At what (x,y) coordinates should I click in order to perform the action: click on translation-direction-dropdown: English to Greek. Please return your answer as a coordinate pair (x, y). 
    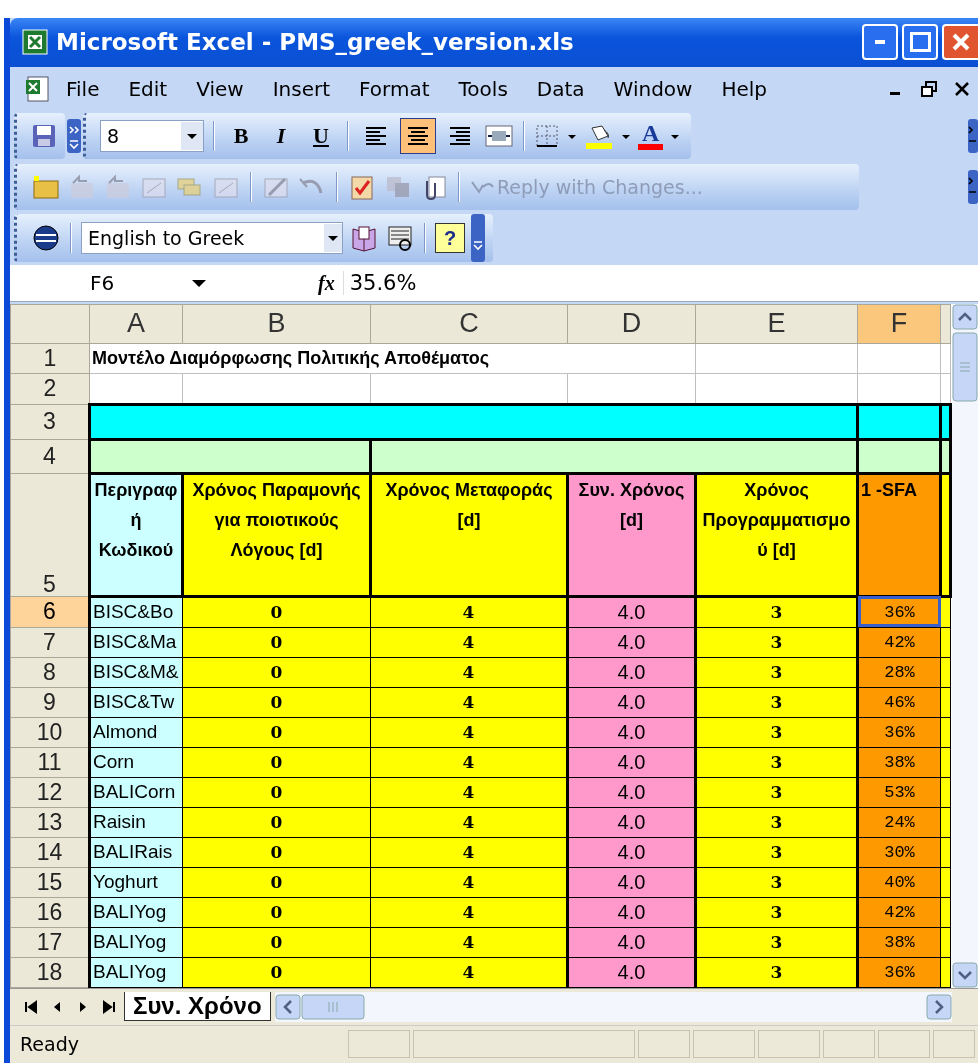
    Looking at the image, I should click on (212, 238).